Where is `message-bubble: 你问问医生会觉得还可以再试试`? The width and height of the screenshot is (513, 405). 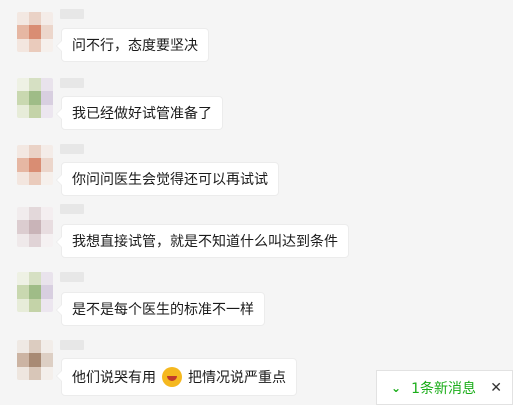
message-bubble: 你问问医生会觉得还可以再试试 is located at coordinates (167, 179).